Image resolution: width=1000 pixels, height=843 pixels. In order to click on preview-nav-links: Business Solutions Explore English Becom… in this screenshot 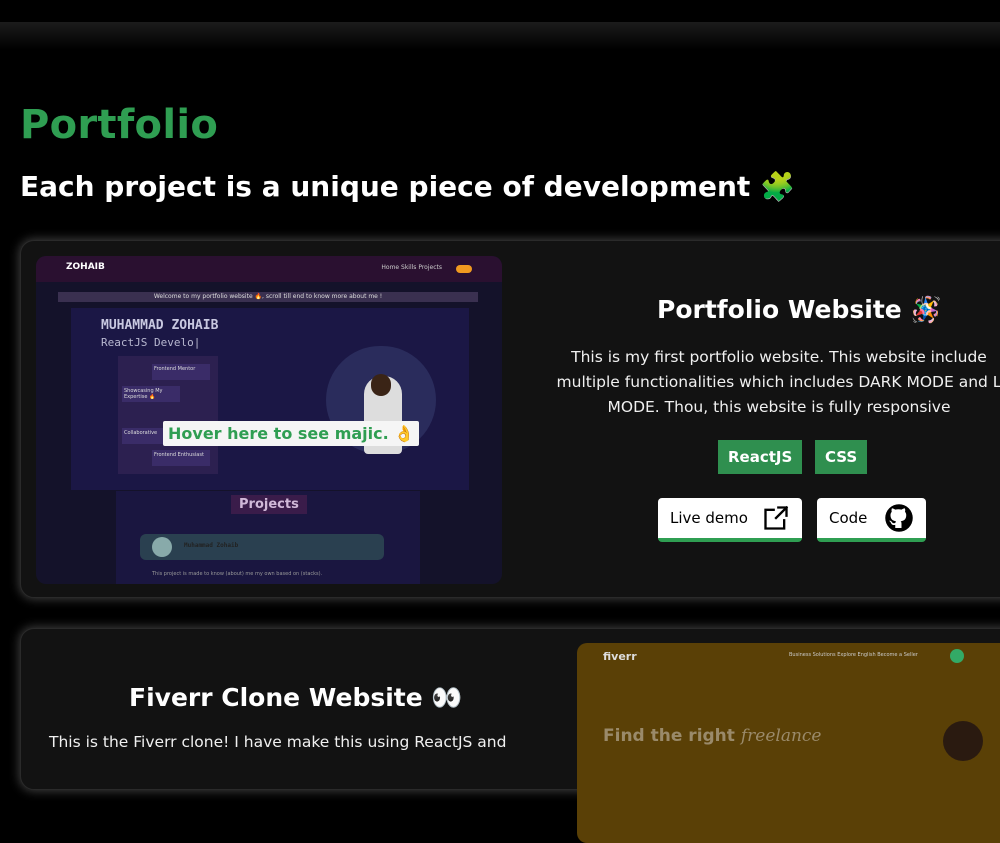, I will do `click(853, 655)`.